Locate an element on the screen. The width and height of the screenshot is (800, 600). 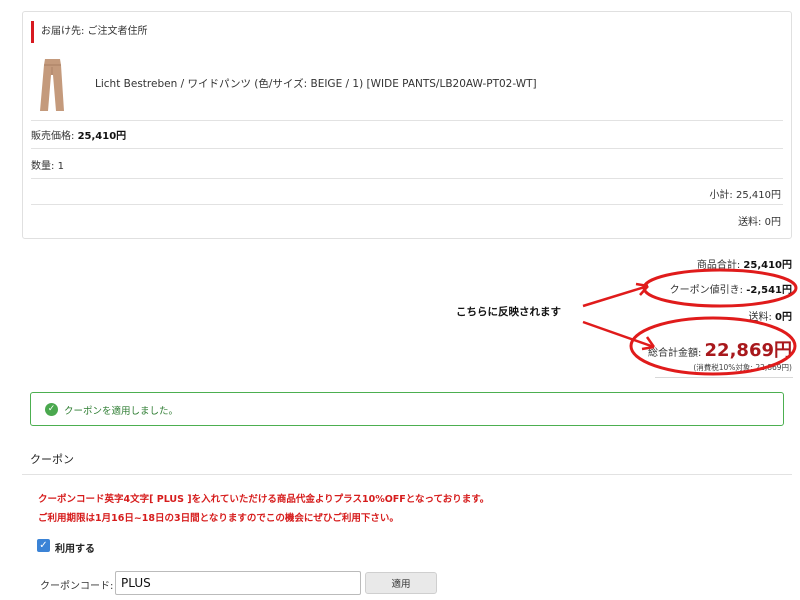
item-shipping-row: 送料: 0円 is located at coordinates (759, 220).